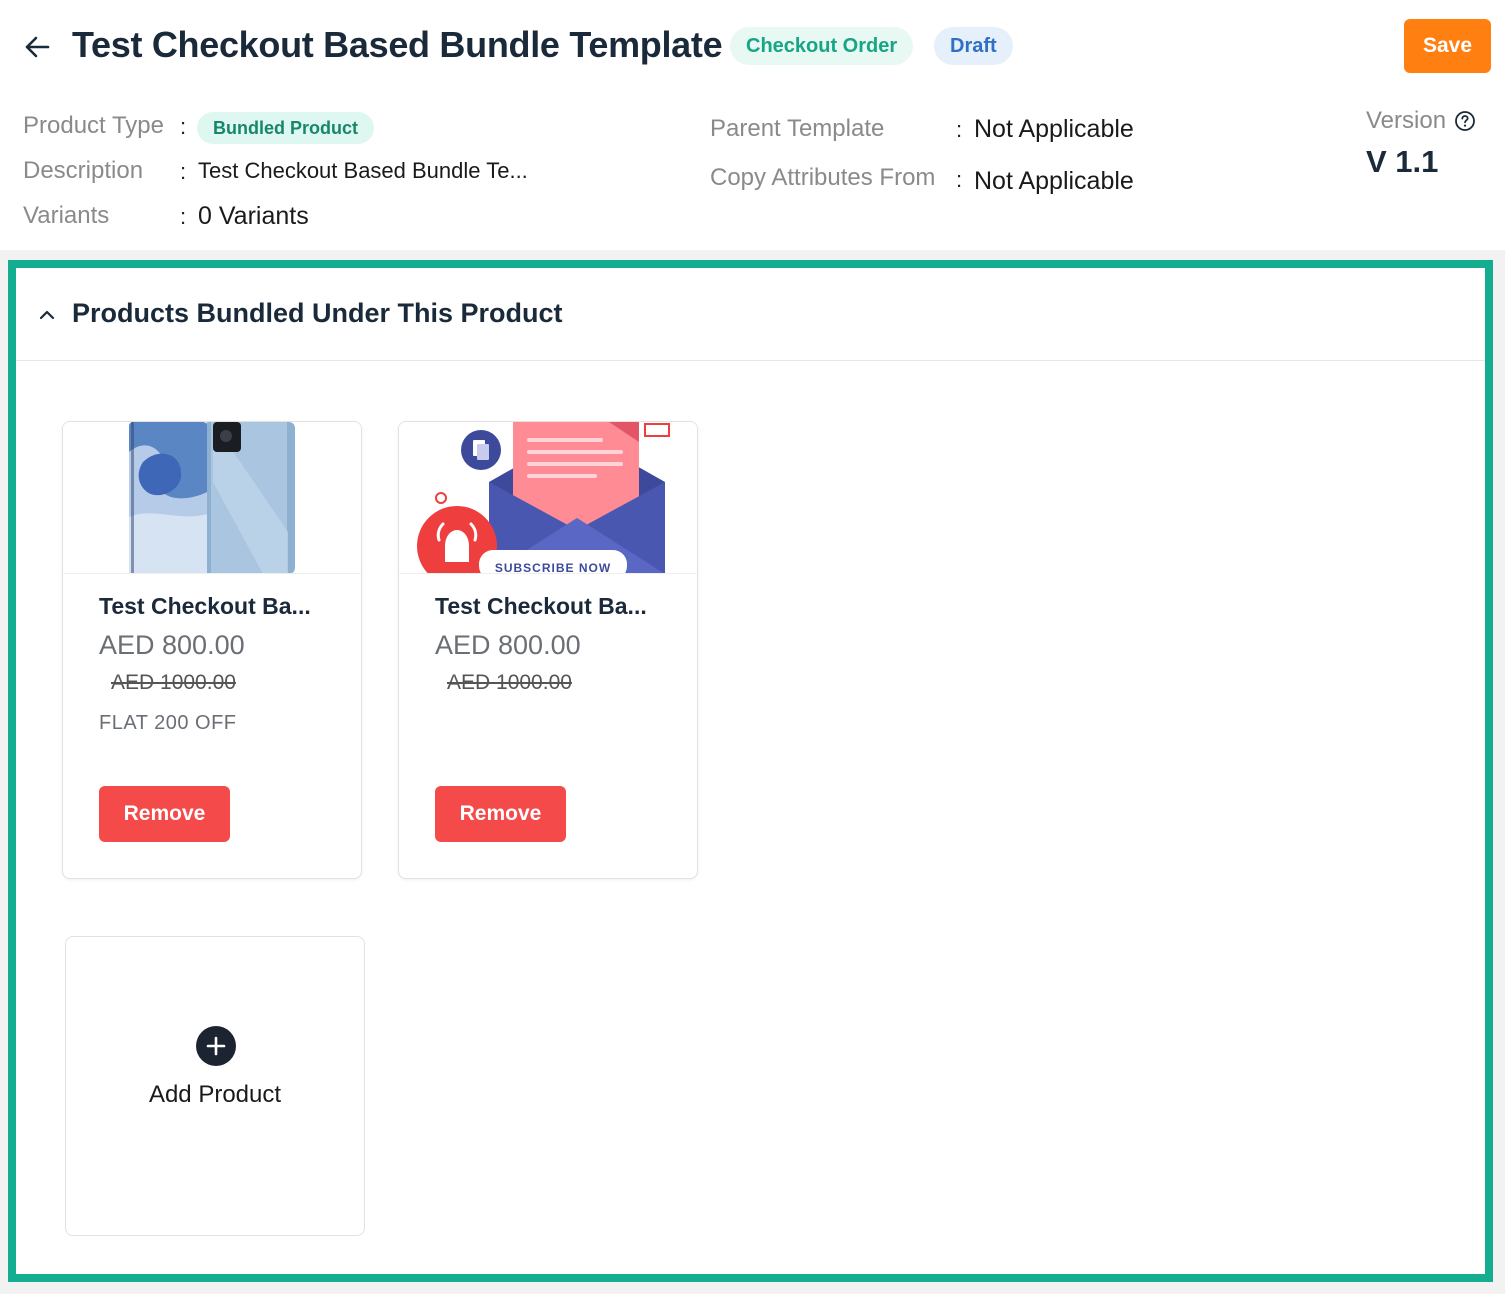  Describe the element at coordinates (959, 129) in the screenshot. I see `parent-template-colon: :` at that location.